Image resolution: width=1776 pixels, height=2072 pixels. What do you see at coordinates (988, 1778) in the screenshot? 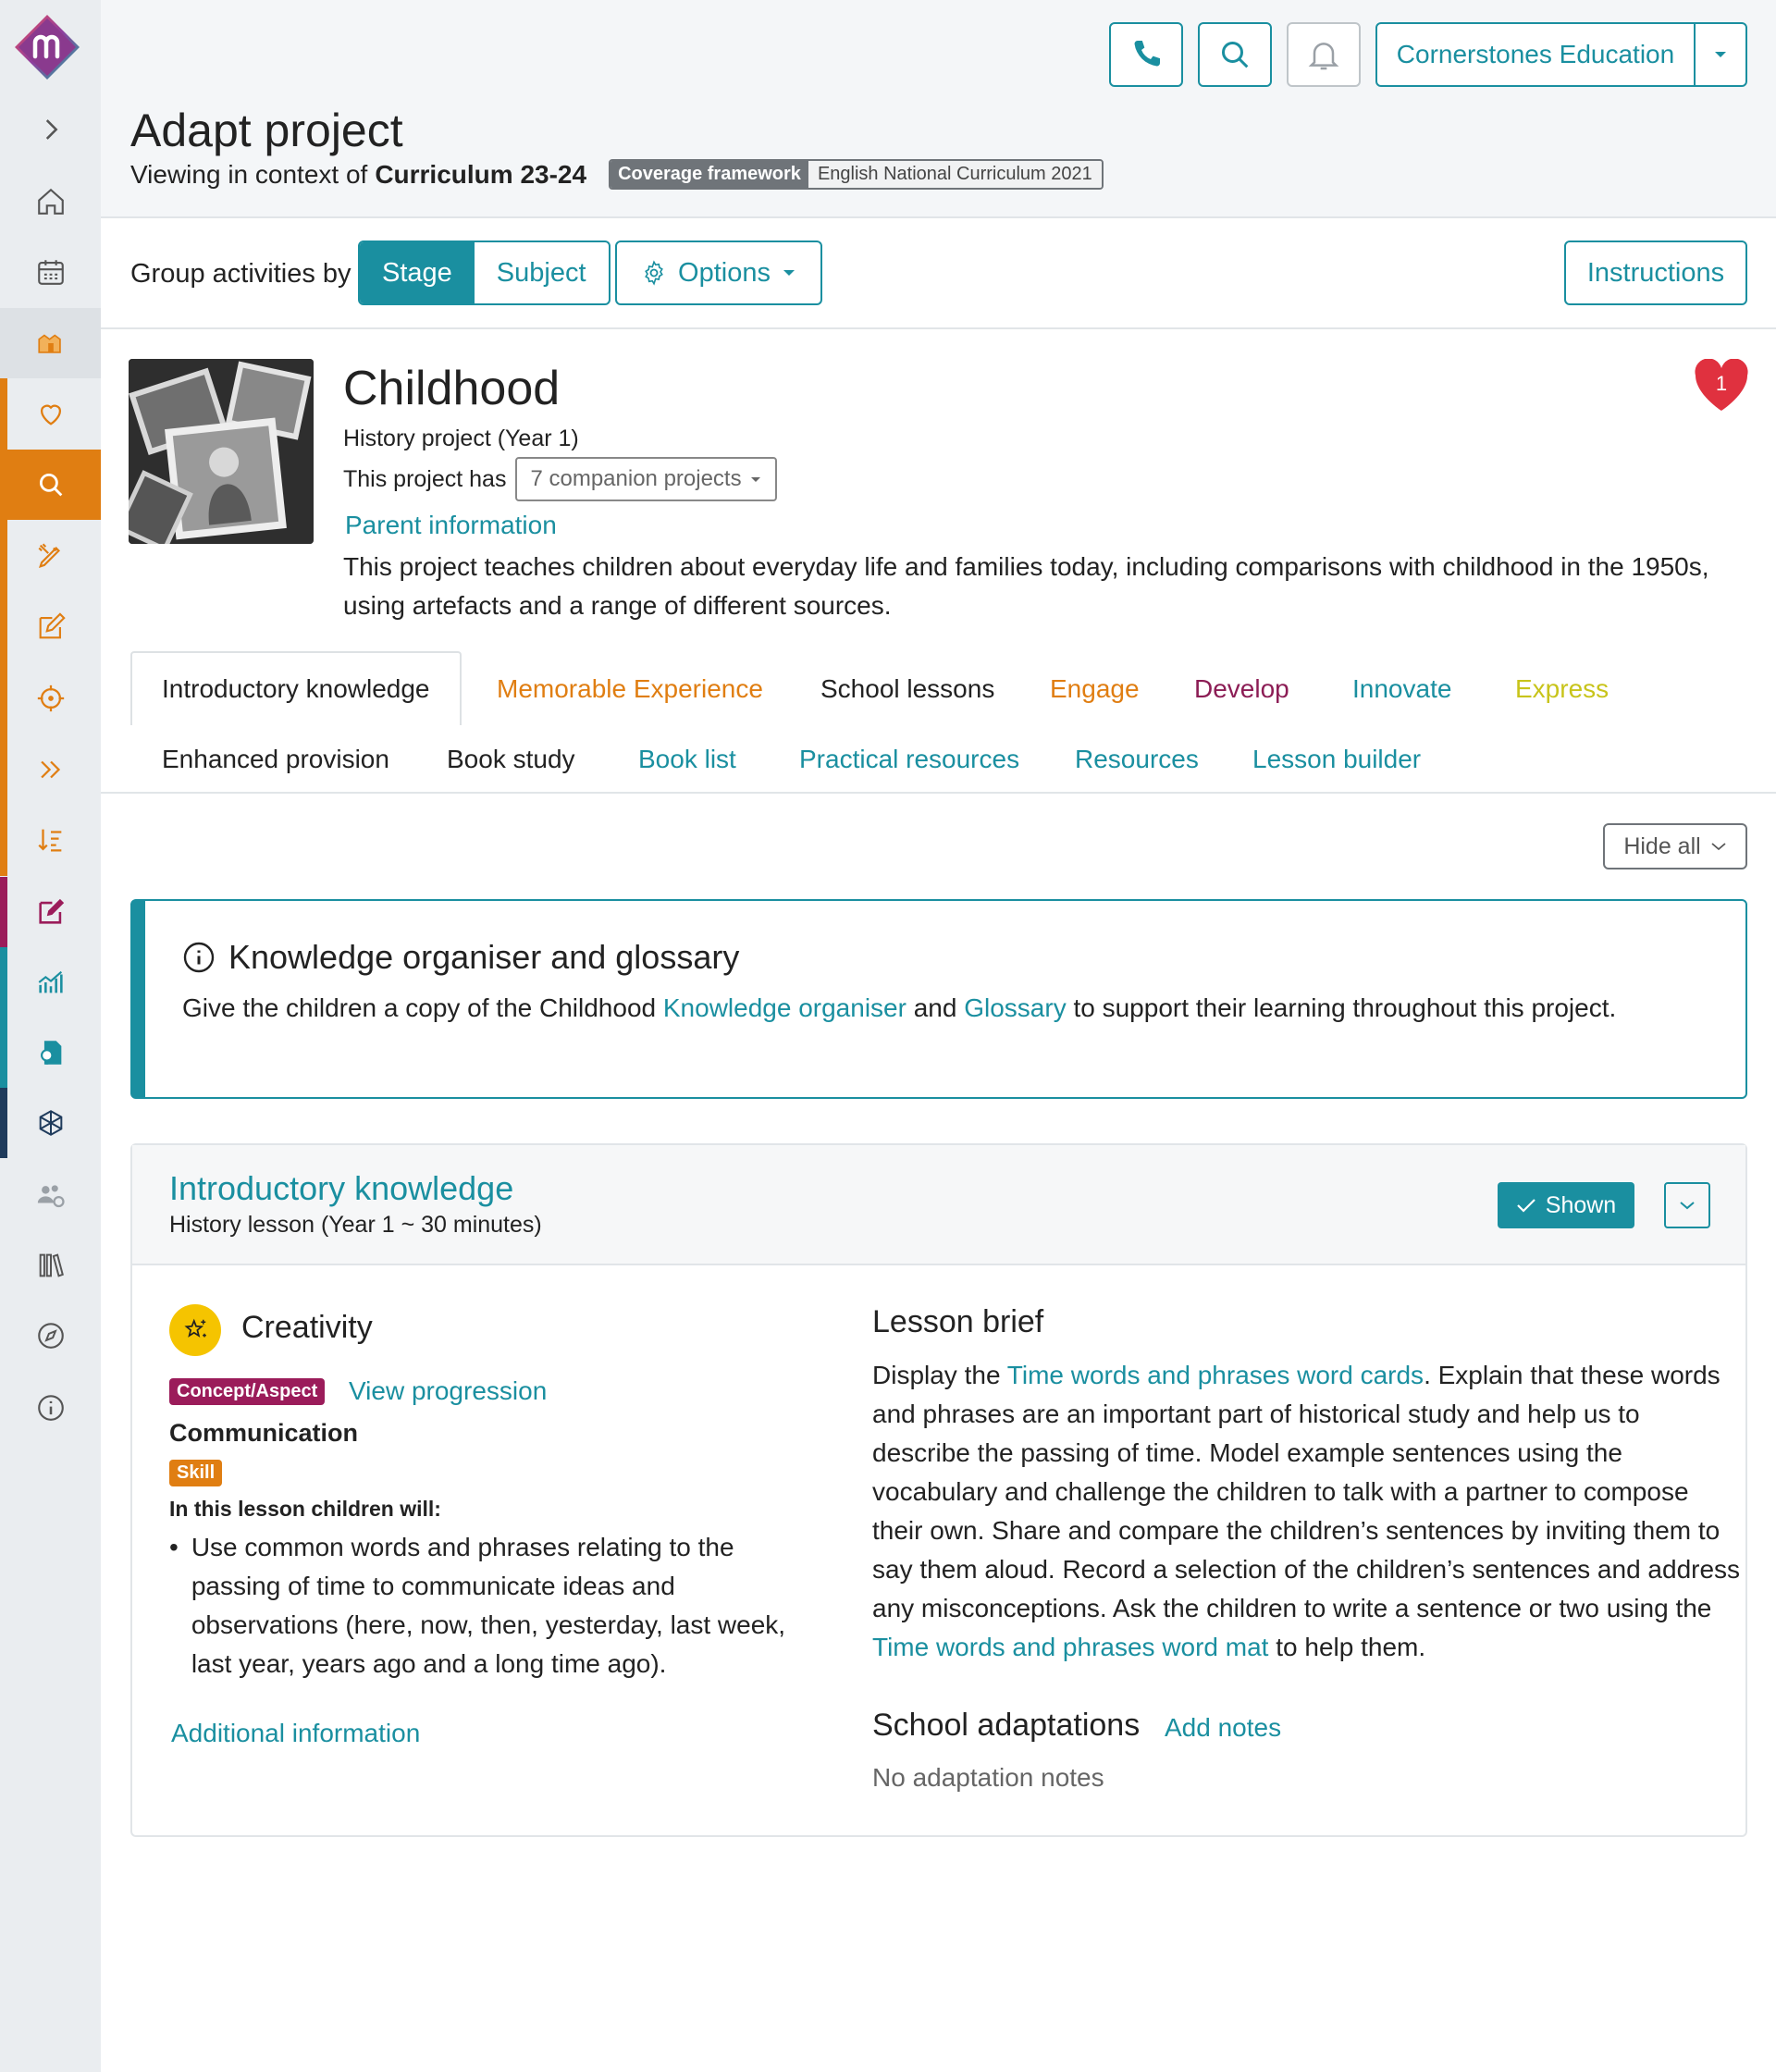
I see `adaptation-notes-empty: No adaptation notes` at bounding box center [988, 1778].